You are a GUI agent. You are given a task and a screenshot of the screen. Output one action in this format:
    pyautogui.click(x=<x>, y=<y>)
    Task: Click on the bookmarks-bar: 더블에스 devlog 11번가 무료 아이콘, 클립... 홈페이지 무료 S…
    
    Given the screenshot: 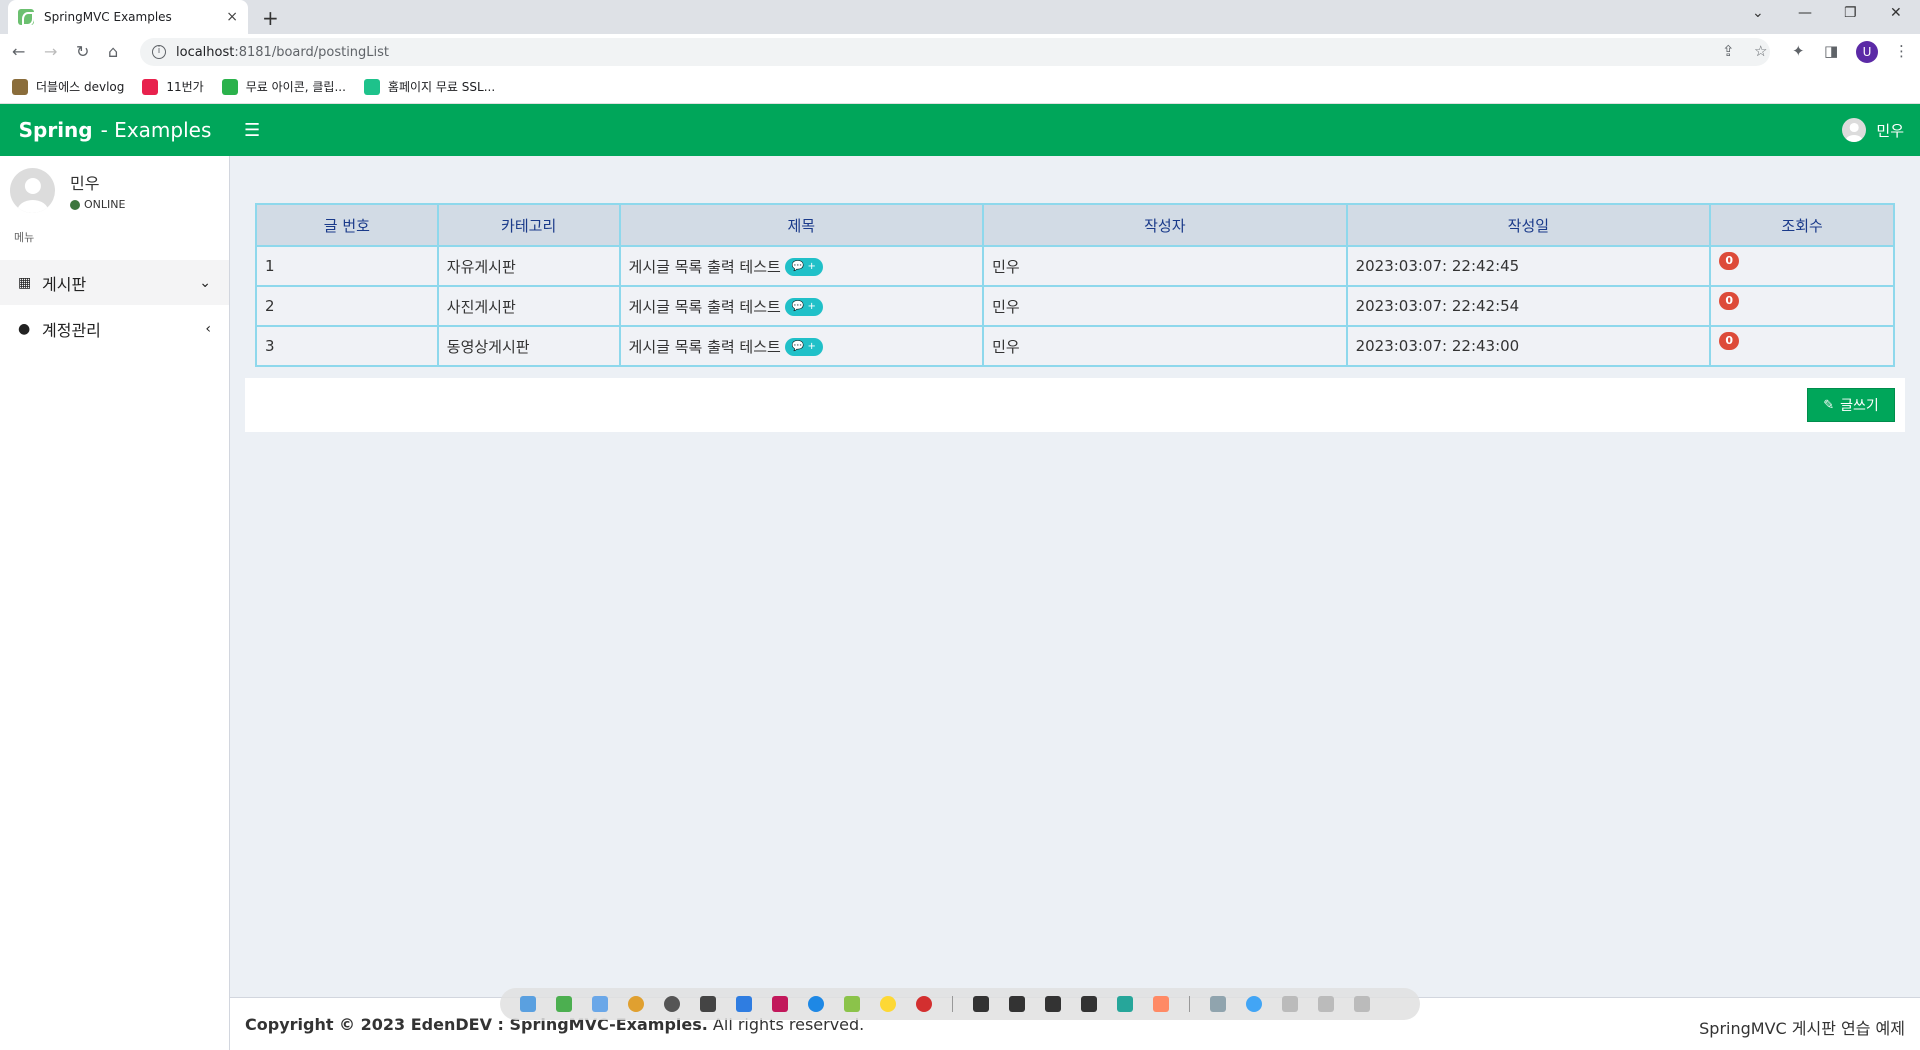 What is the action you would take?
    pyautogui.click(x=960, y=87)
    